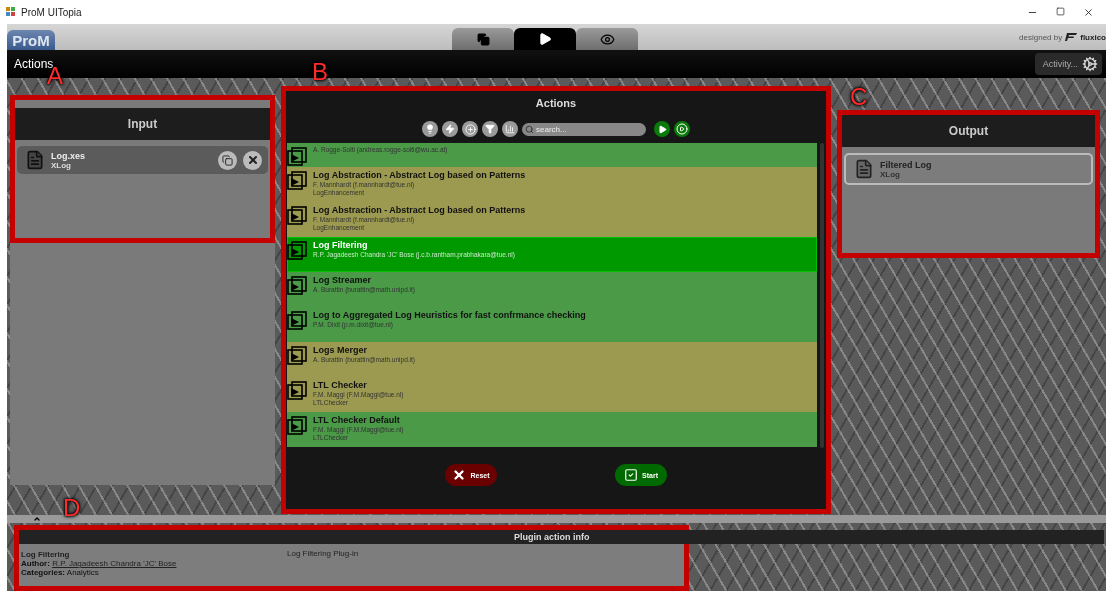  I want to click on panel-title: Actions, so click(556, 103).